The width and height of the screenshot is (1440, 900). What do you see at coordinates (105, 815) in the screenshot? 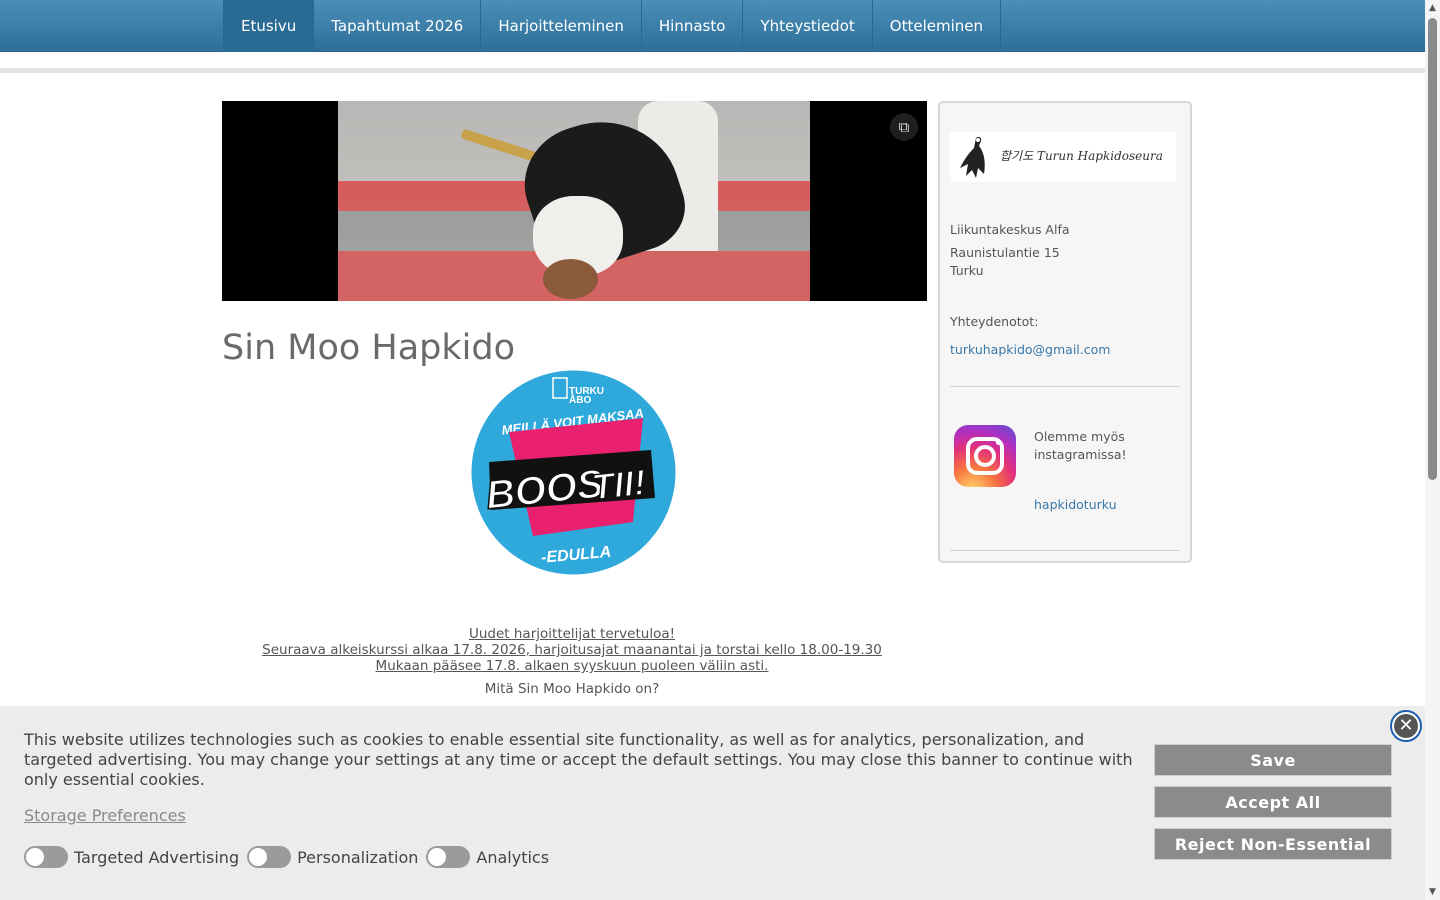
I see `storage-preferences-link: Storage Preferences` at bounding box center [105, 815].